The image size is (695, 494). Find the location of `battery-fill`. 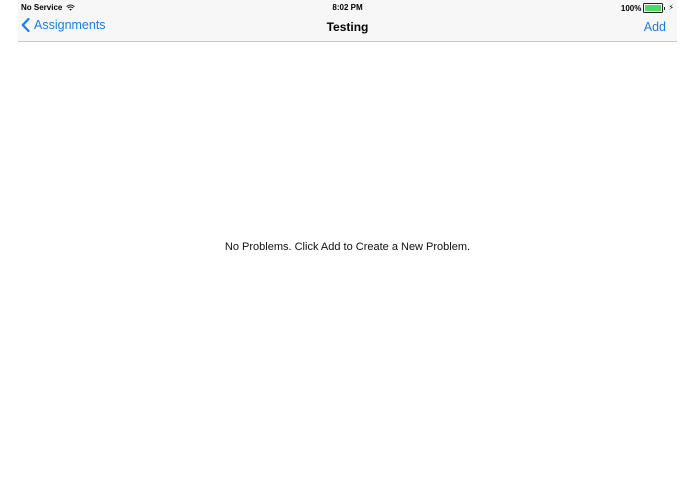

battery-fill is located at coordinates (653, 8).